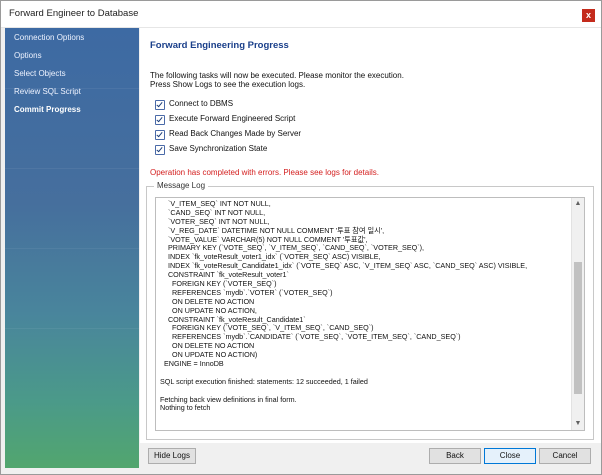 This screenshot has height=475, width=602. Describe the element at coordinates (49, 37) in the screenshot. I see `sidebar-item-connection-options: Connection Options` at that location.